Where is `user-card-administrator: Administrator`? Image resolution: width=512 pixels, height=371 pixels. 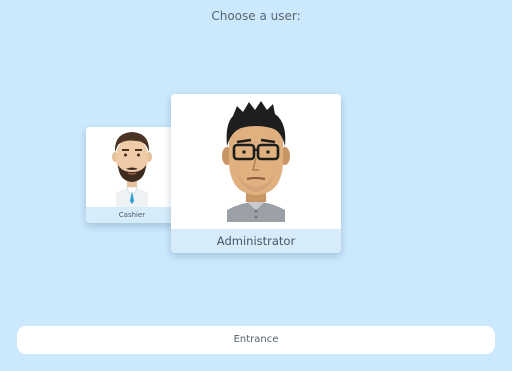 user-card-administrator: Administrator is located at coordinates (256, 173).